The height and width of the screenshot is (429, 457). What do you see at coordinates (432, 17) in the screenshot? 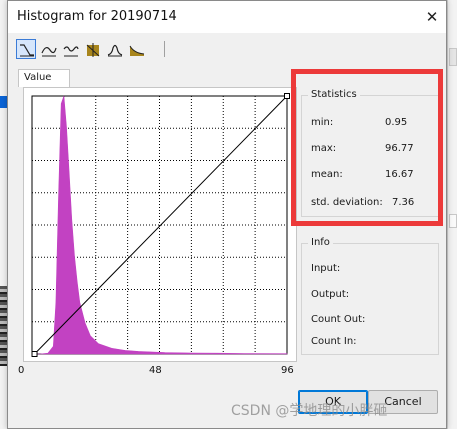
I see `close-button: ✕` at bounding box center [432, 17].